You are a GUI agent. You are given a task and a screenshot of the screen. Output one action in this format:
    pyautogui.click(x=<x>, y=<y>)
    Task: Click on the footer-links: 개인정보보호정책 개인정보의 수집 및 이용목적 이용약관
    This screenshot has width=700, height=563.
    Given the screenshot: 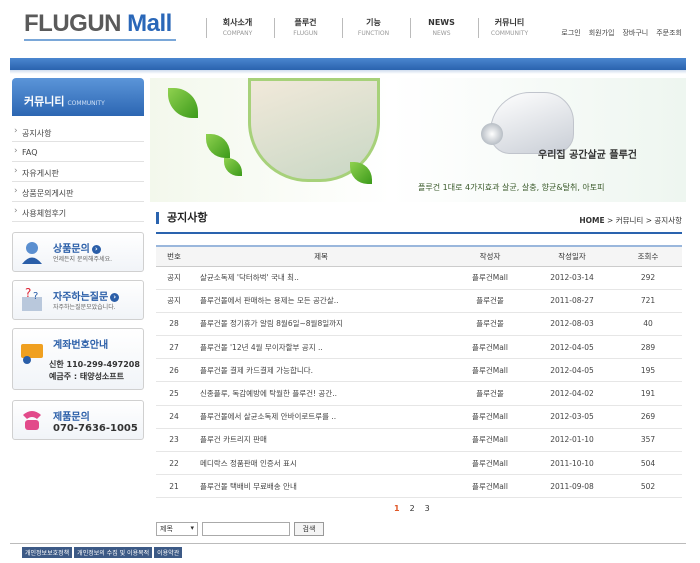 What is the action you would take?
    pyautogui.click(x=102, y=552)
    